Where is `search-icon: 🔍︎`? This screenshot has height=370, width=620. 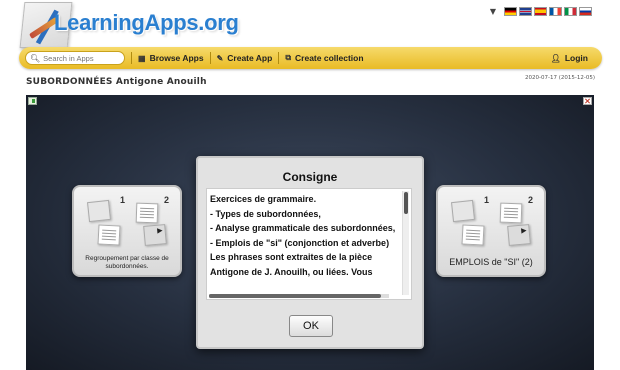
search-icon: 🔍︎ is located at coordinates (35, 58).